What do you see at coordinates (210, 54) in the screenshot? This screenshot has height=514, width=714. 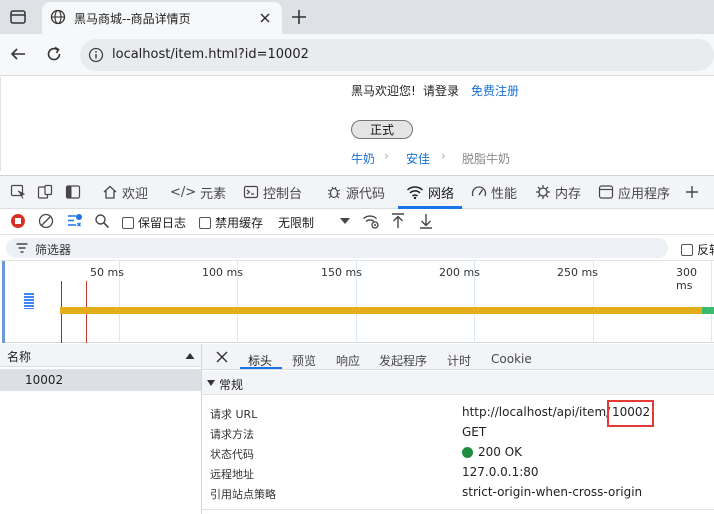 I see `url-text: localhost/item.html?id=10002` at bounding box center [210, 54].